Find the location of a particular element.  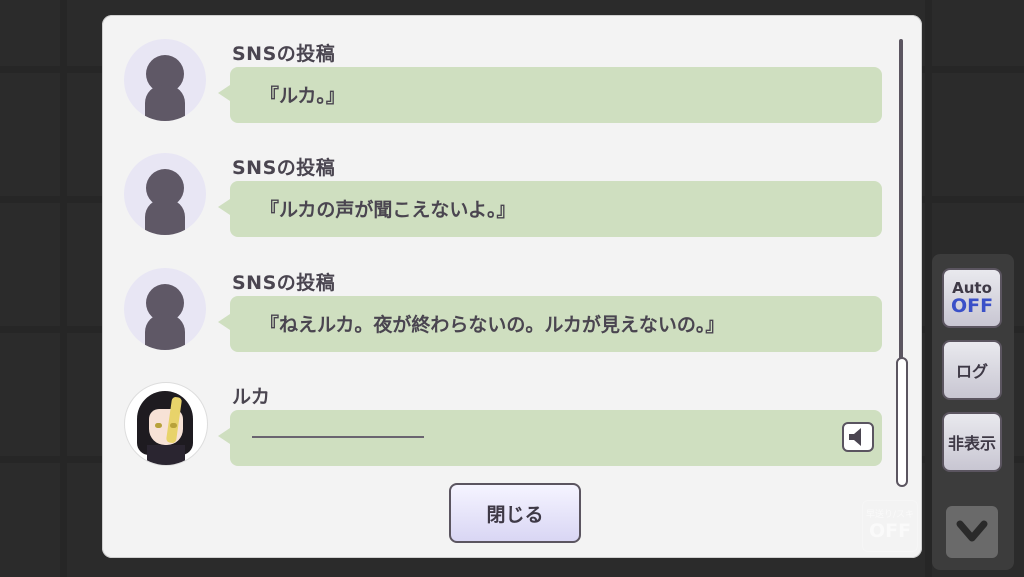

scrollbar-thumb is located at coordinates (902, 422).